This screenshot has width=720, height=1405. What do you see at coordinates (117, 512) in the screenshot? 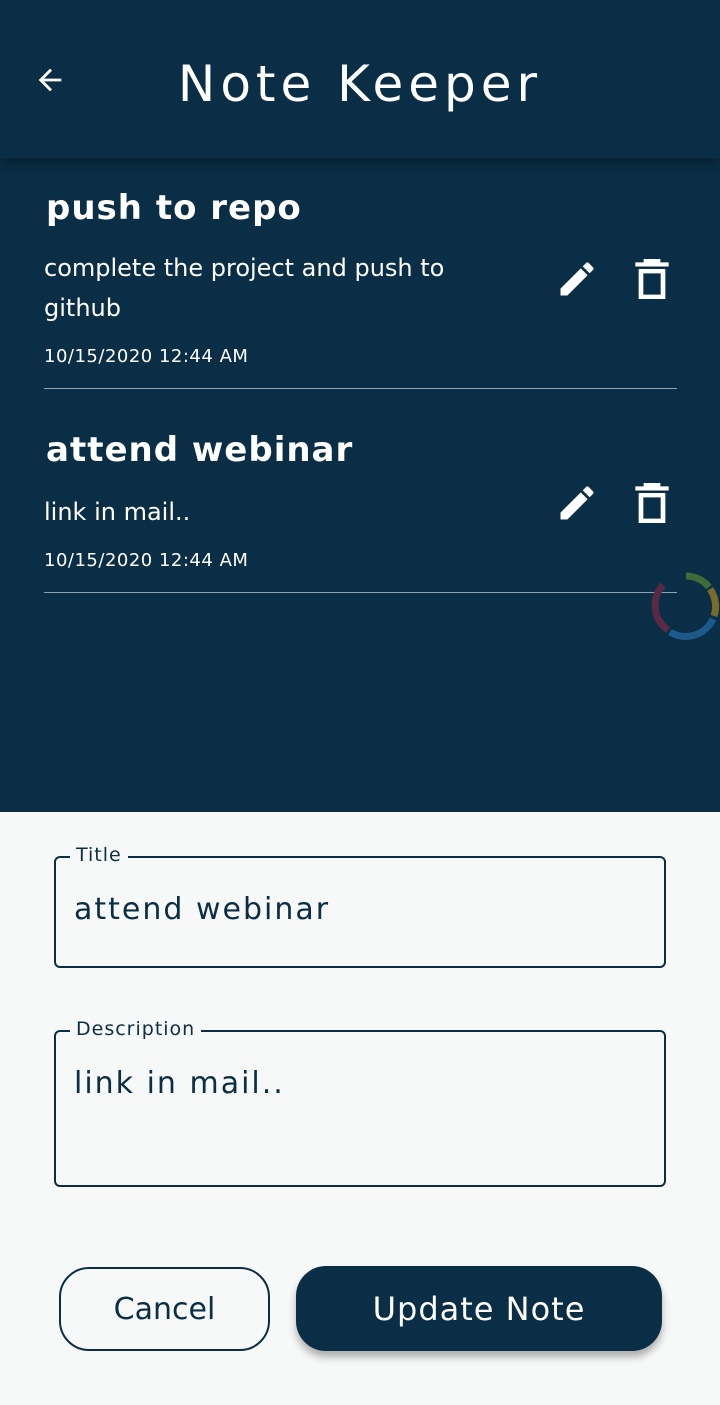
I see `note-description: link in mail..` at bounding box center [117, 512].